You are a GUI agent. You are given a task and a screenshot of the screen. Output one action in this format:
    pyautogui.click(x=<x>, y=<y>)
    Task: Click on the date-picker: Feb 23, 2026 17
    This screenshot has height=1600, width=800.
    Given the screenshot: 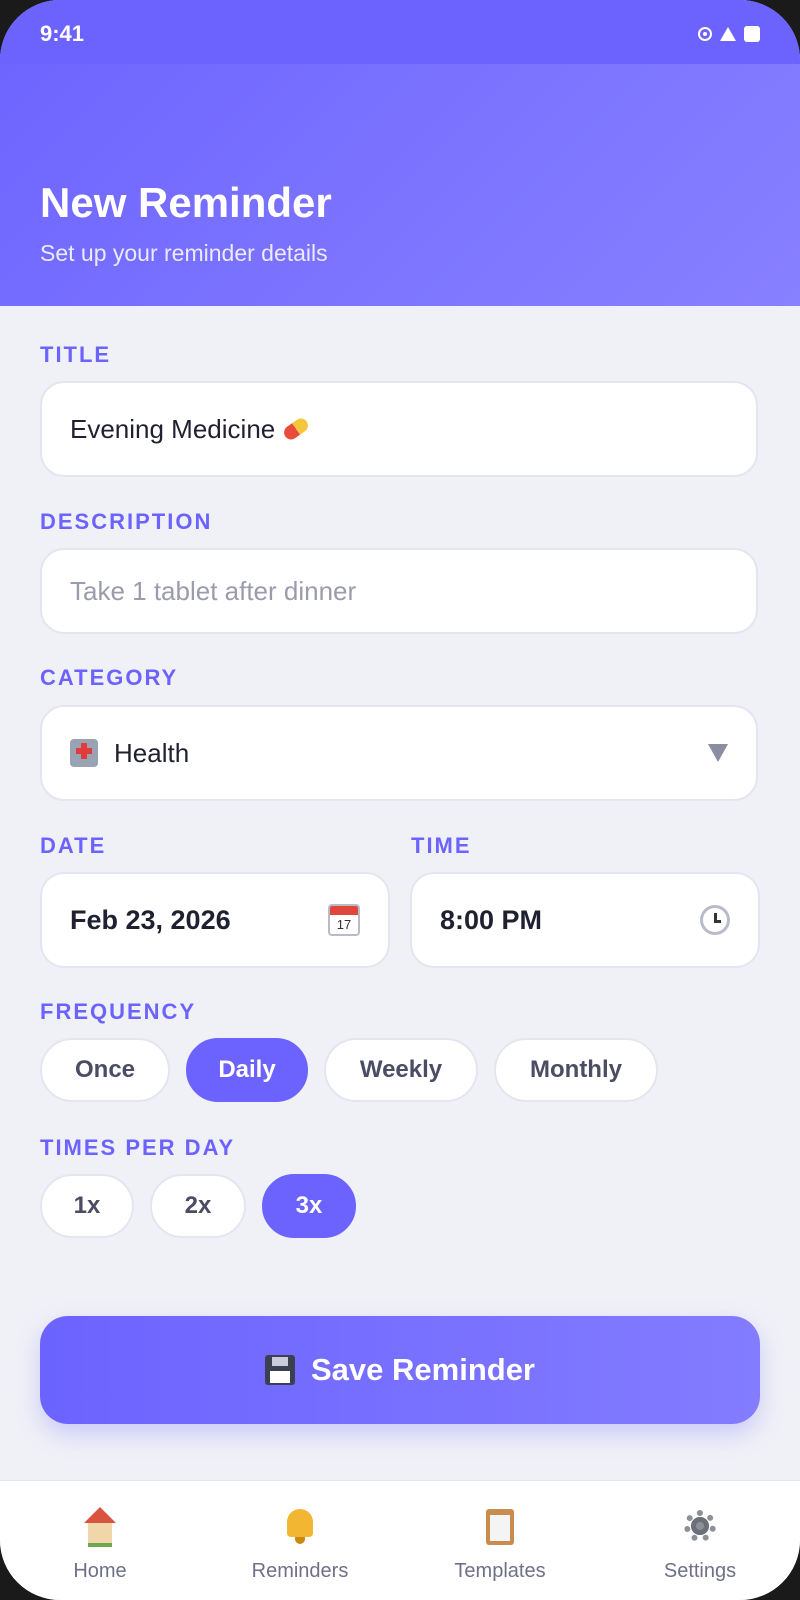 What is the action you would take?
    pyautogui.click(x=215, y=920)
    